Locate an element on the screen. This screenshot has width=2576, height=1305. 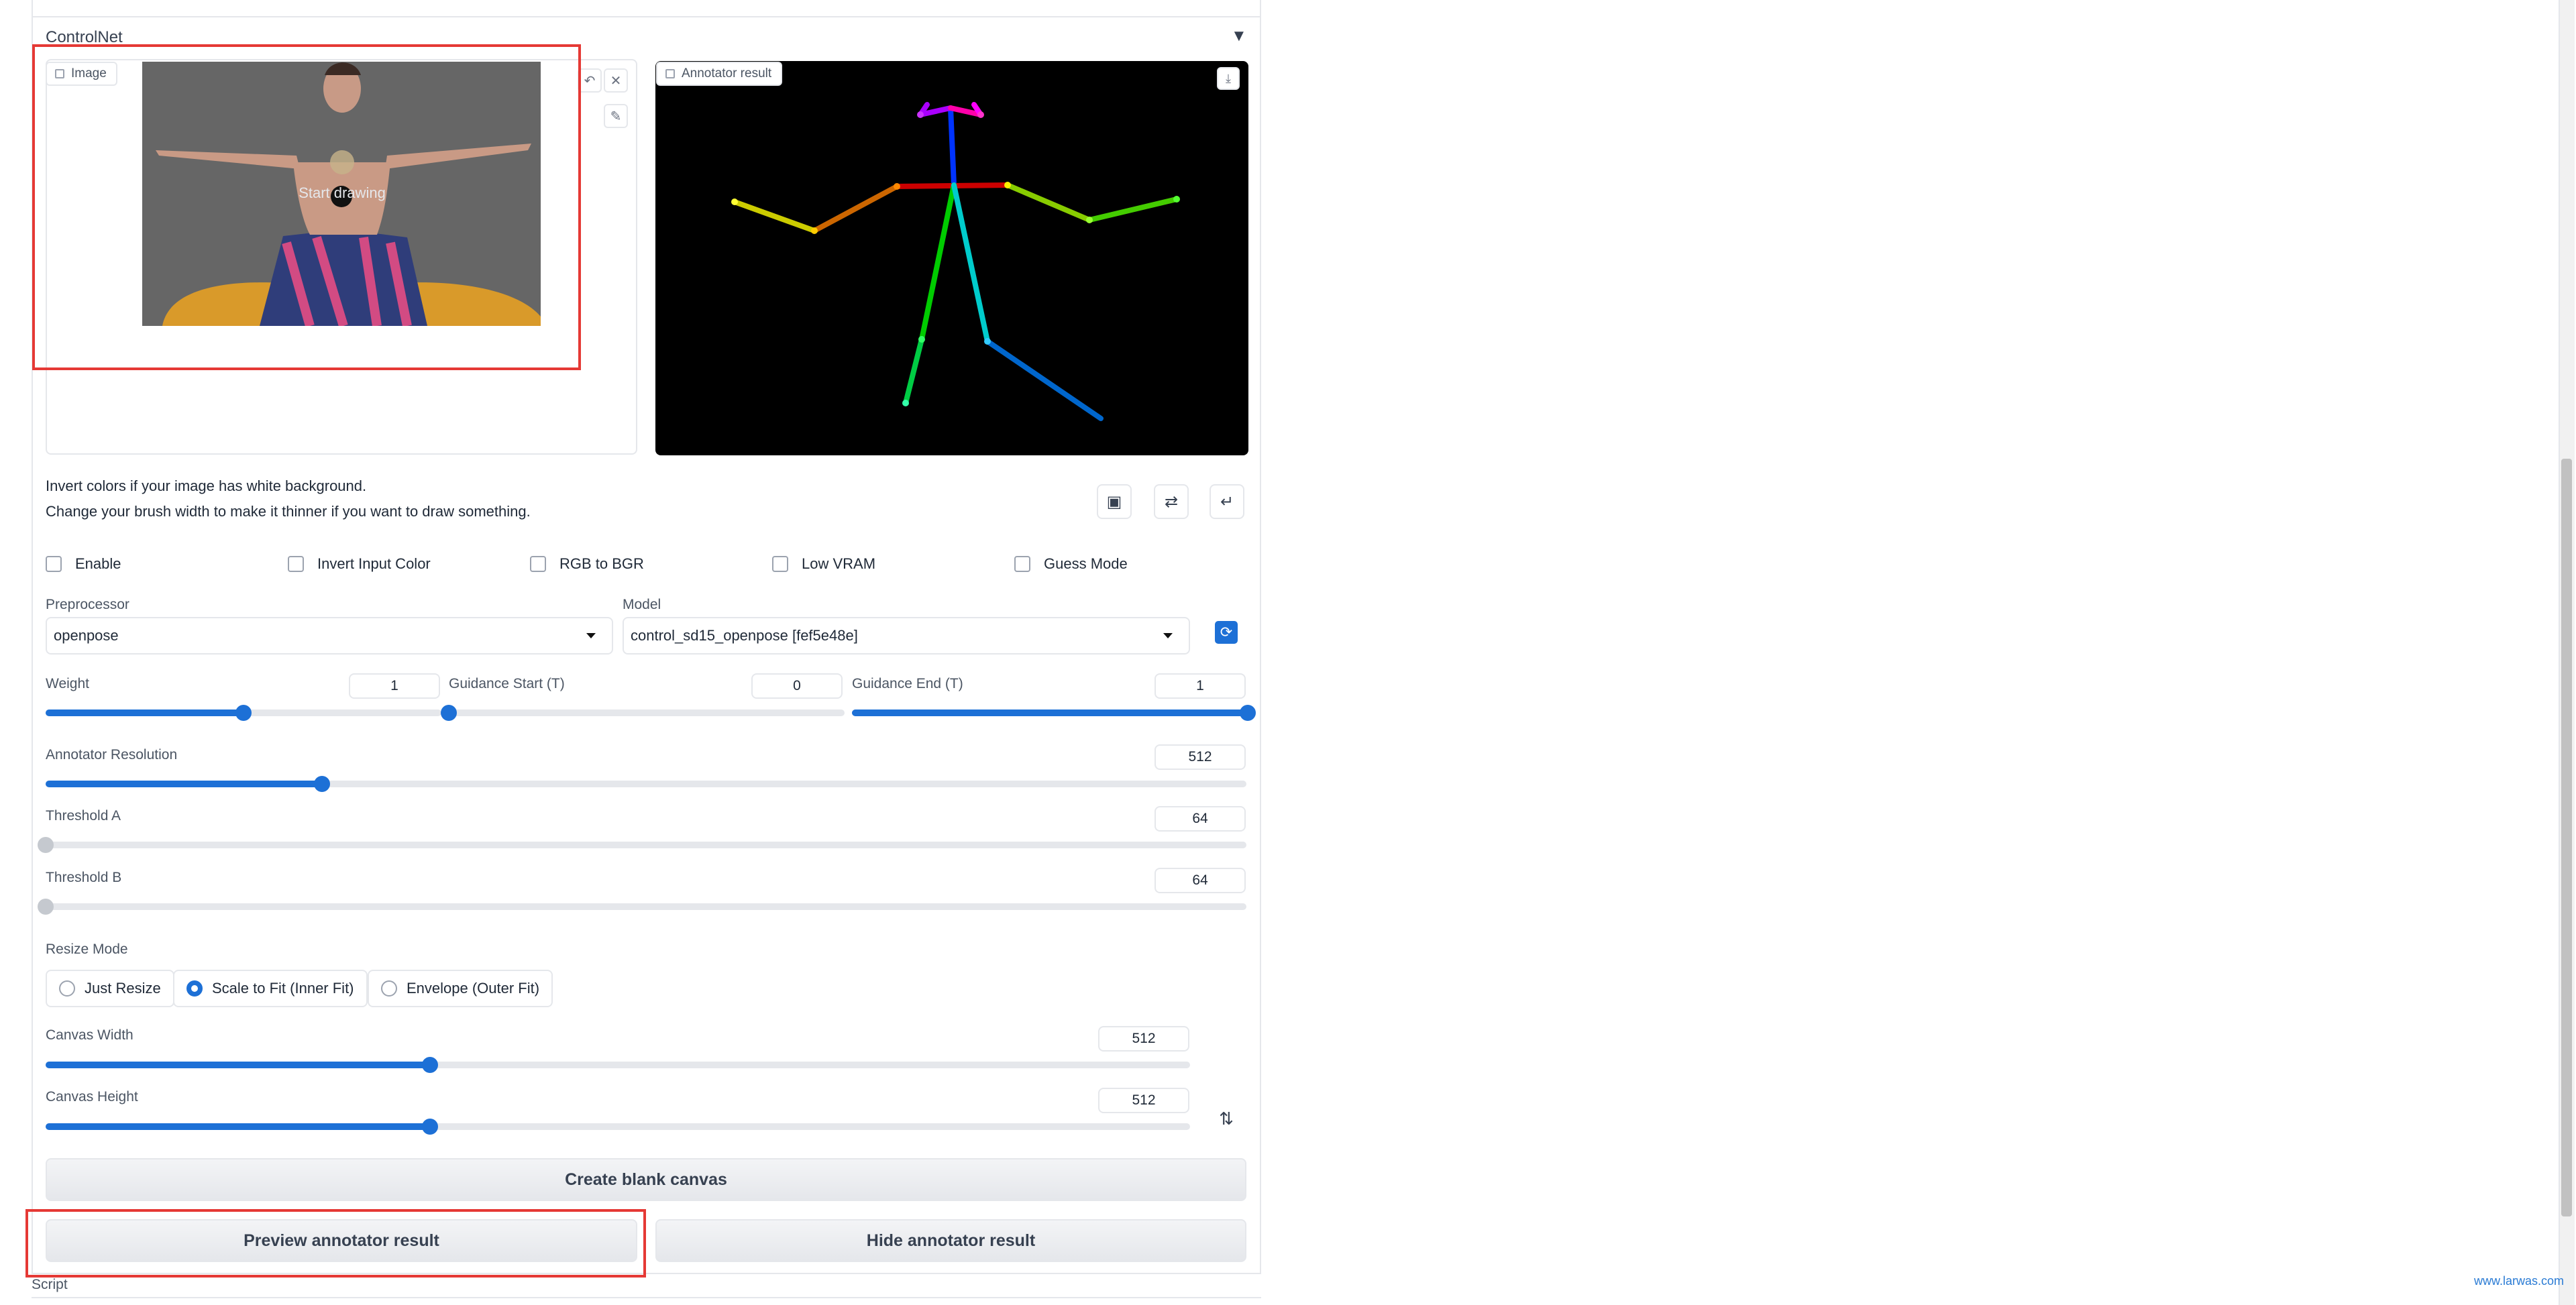
preprocessor-label: Preprocessor is located at coordinates (87, 604).